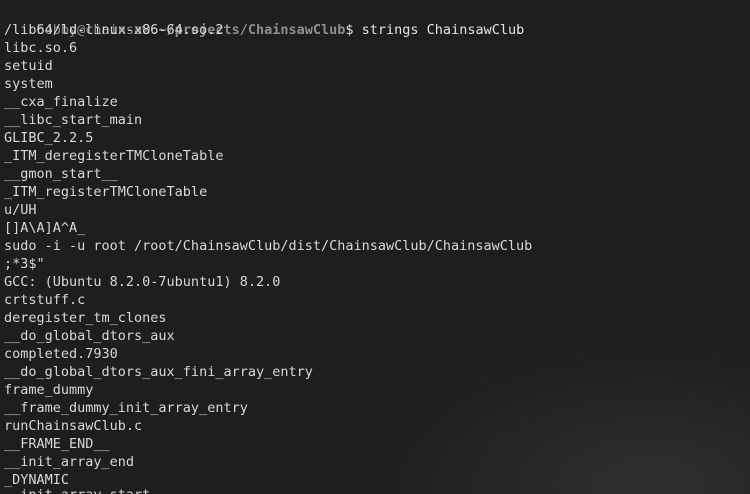 The height and width of the screenshot is (494, 750). What do you see at coordinates (158, 372) in the screenshot?
I see `output-line: __do_global_dtors_aux_fini_array_entry` at bounding box center [158, 372].